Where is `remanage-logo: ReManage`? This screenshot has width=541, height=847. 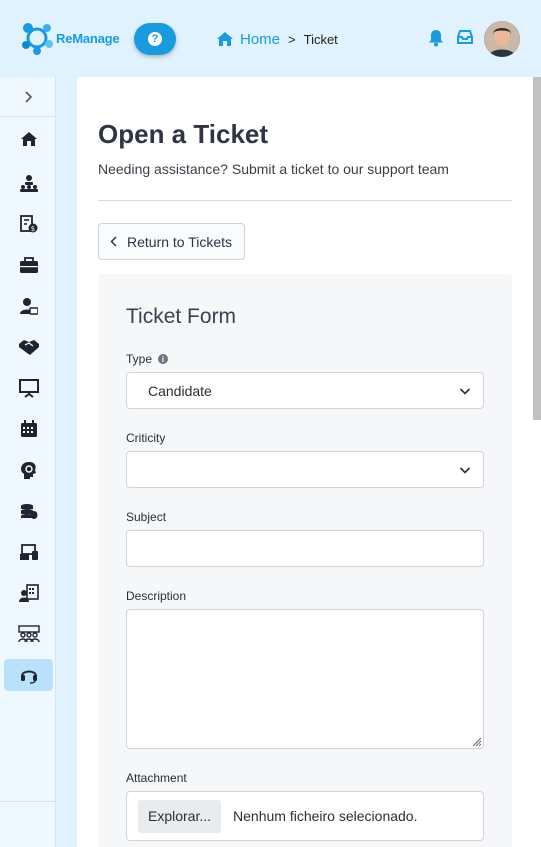
remanage-logo: ReManage is located at coordinates (70, 38).